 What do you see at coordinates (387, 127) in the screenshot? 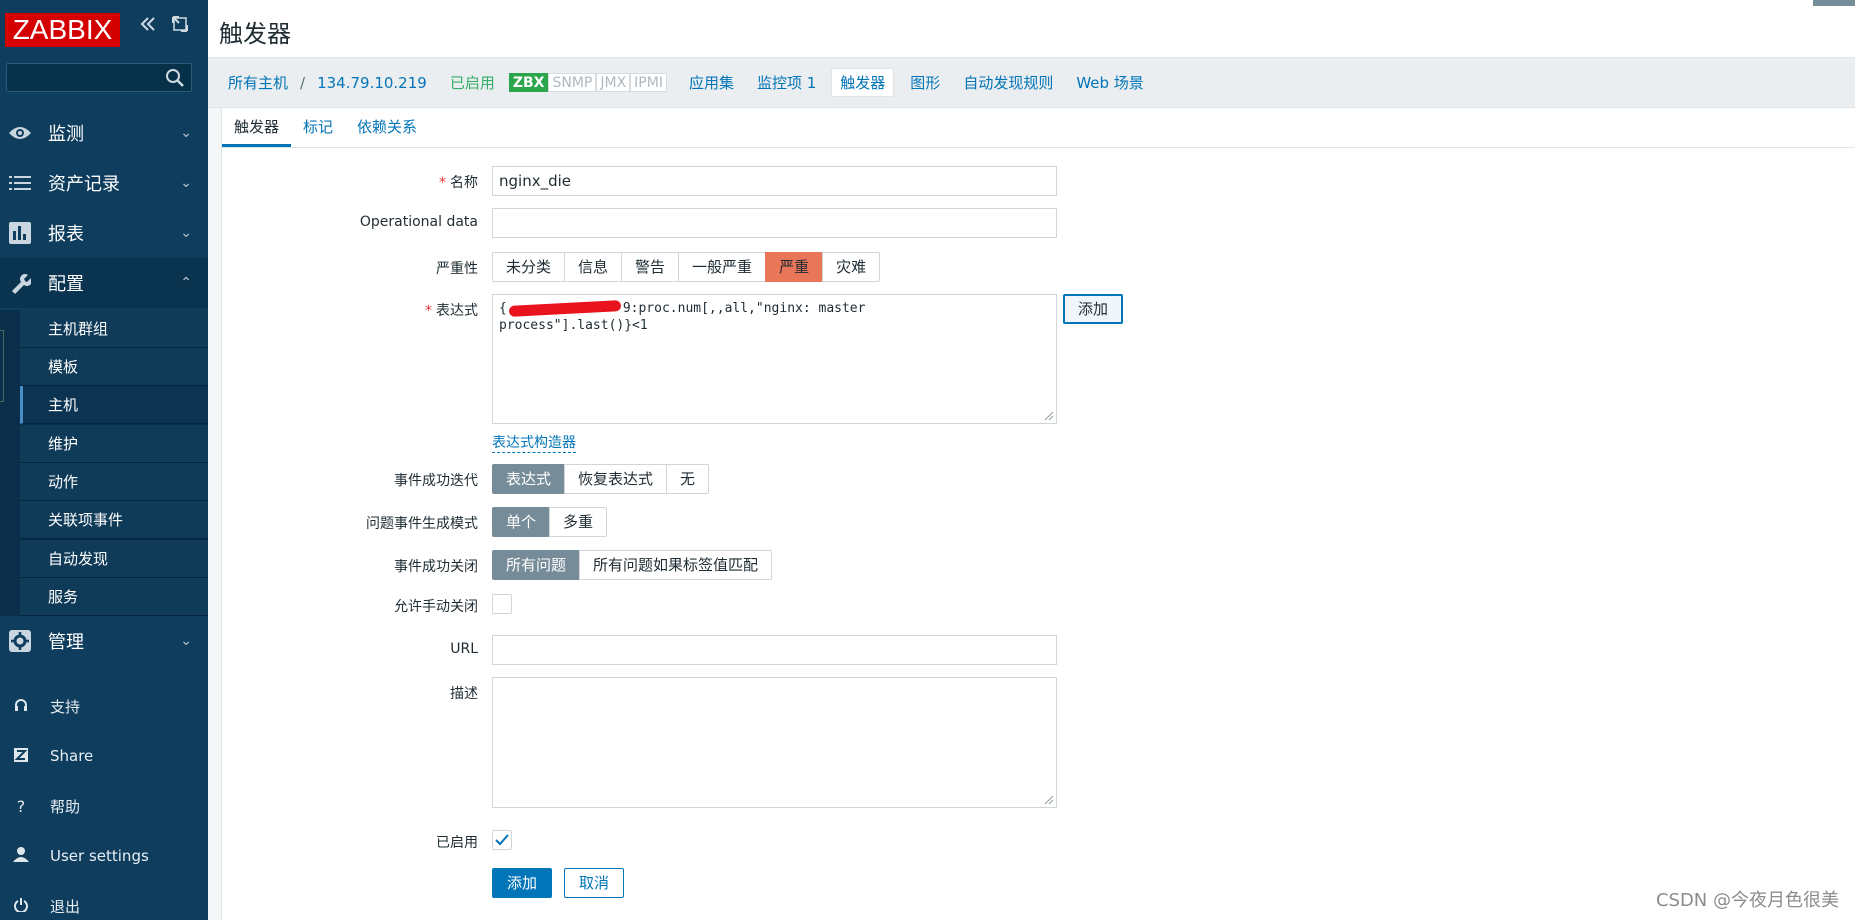
I see `tab-dependencies: 依赖关系` at bounding box center [387, 127].